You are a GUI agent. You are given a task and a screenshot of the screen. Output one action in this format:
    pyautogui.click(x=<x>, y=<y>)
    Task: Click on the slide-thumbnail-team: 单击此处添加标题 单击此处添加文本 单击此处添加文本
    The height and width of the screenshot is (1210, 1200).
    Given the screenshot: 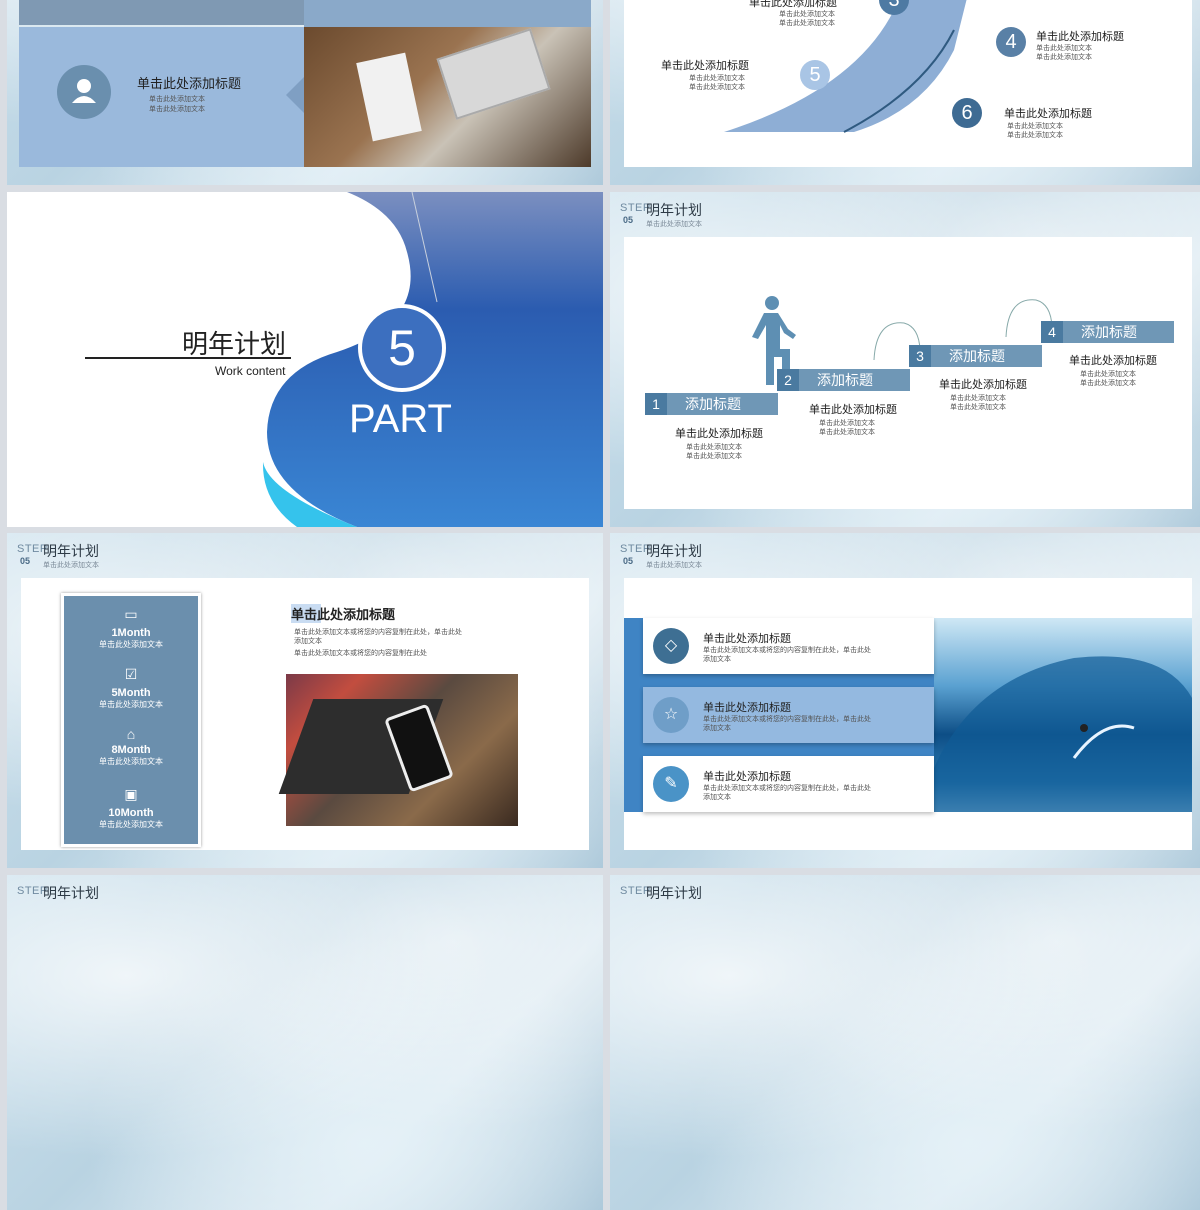 What is the action you would take?
    pyautogui.click(x=305, y=92)
    